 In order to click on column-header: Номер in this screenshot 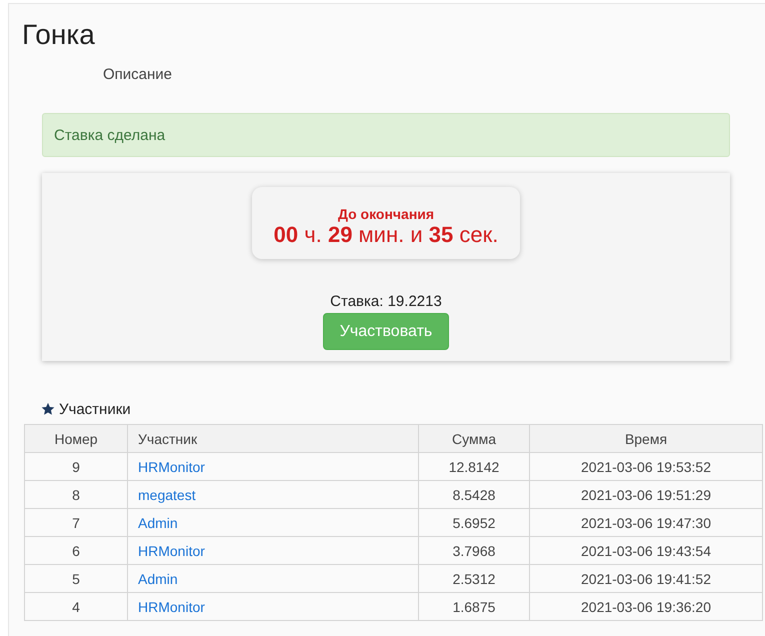, I will do `click(76, 438)`.